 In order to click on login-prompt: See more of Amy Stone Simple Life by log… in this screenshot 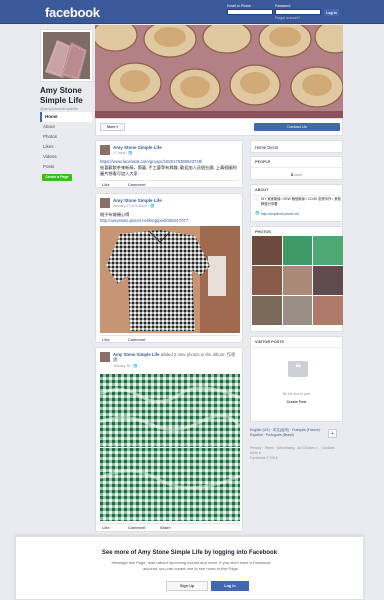, I will do `click(189, 568)`.